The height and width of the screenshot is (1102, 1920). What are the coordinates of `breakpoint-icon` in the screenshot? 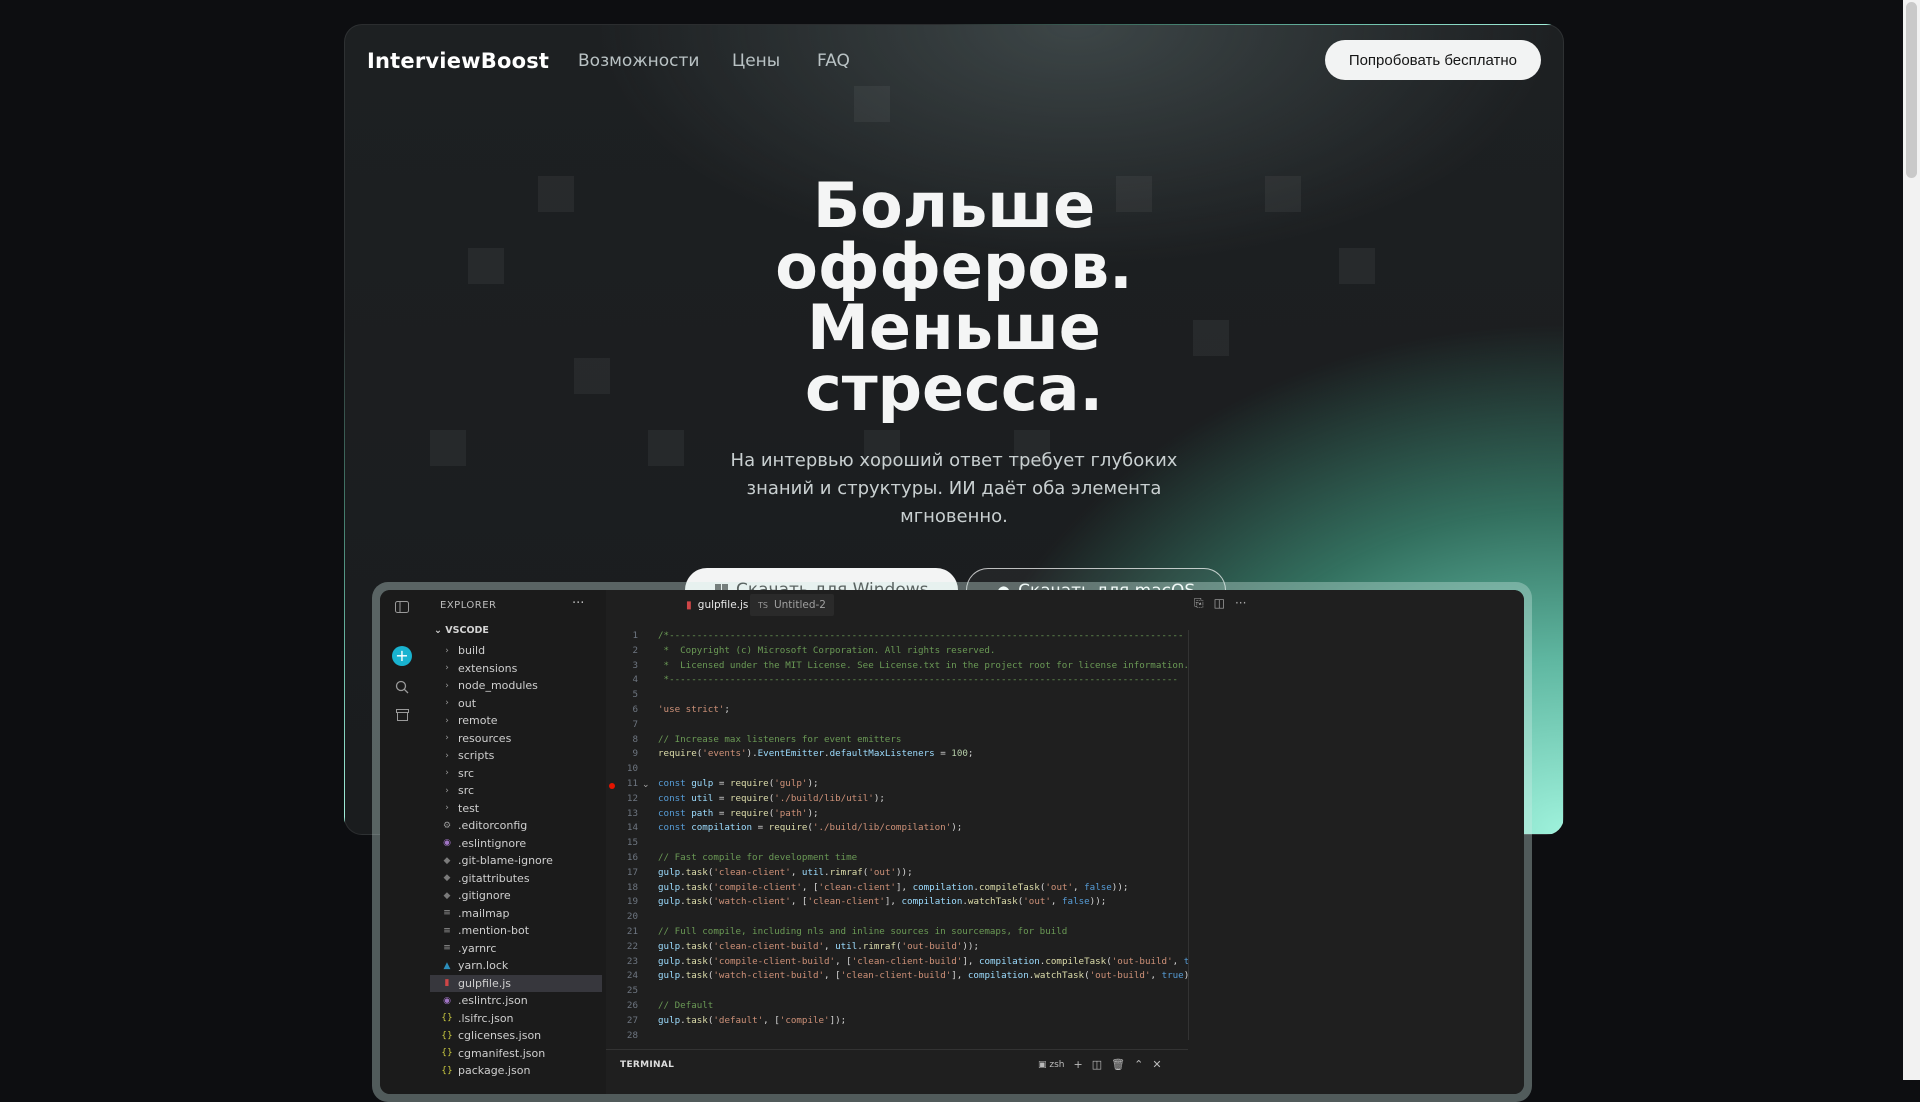 It's located at (612, 786).